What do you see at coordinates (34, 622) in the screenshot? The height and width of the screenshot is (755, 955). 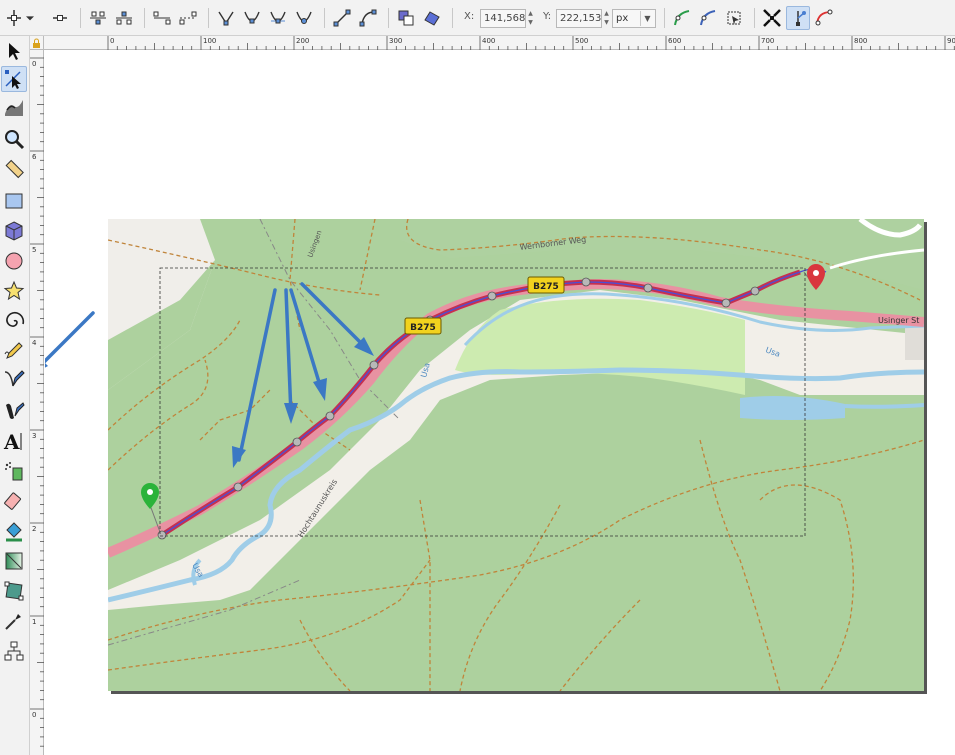 I see `ruler-label: 1` at bounding box center [34, 622].